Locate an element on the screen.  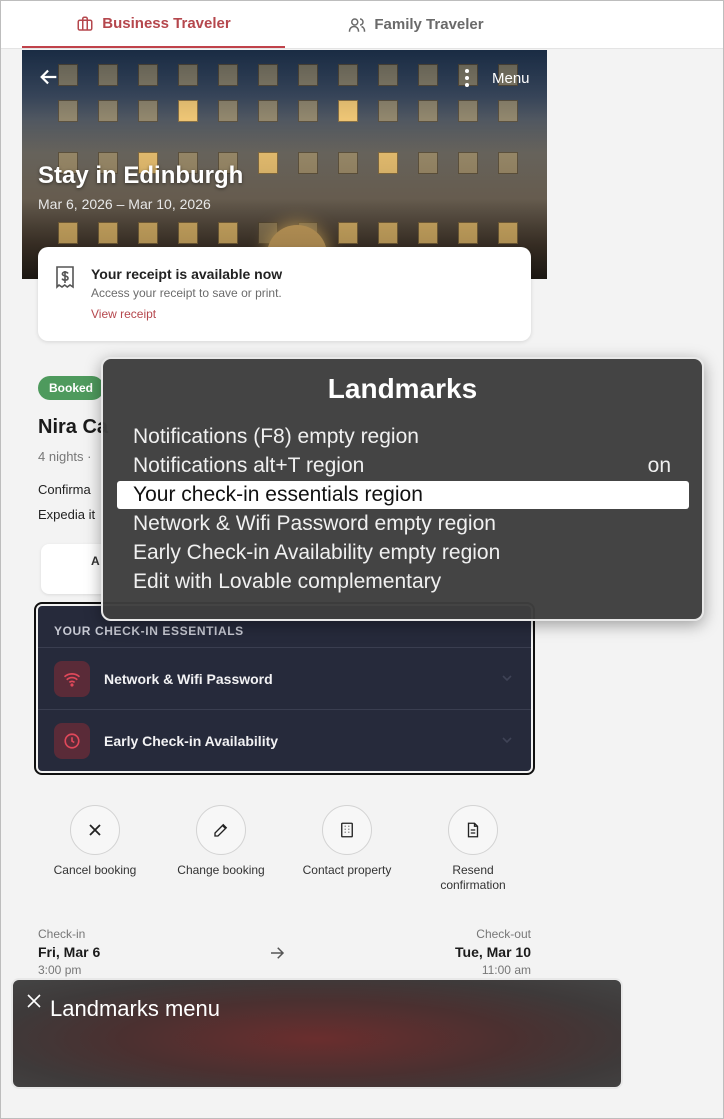
landmark-label: Notifications (F8) empty region is located at coordinates (276, 436).